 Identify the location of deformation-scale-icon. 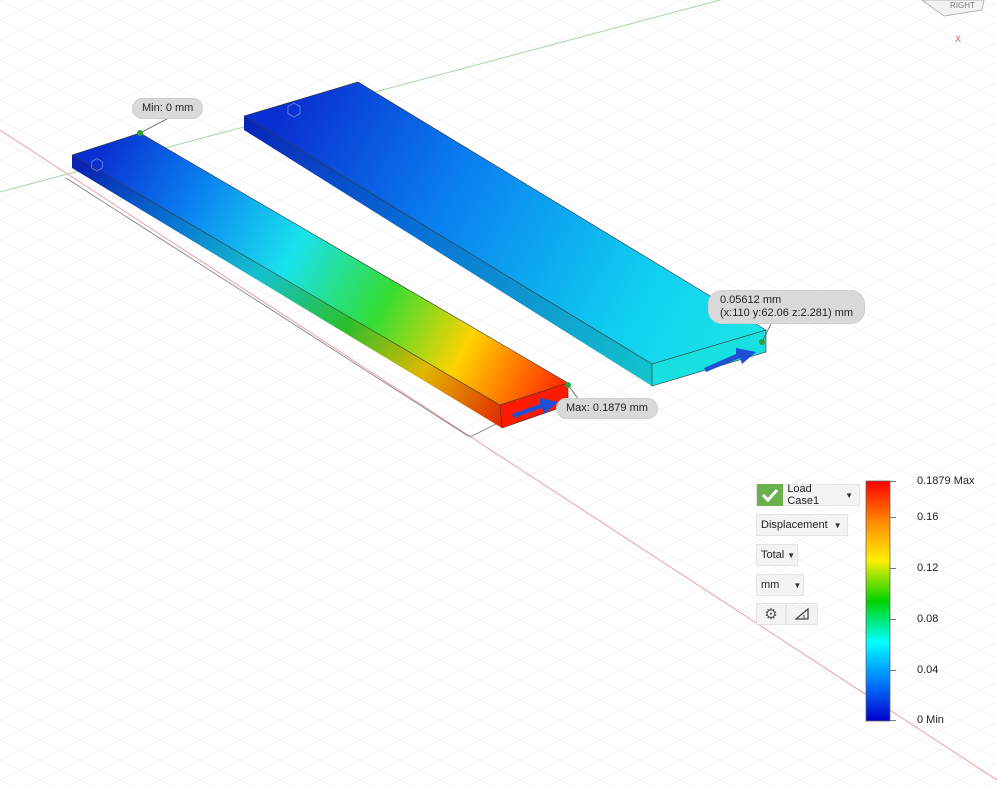
(802, 614).